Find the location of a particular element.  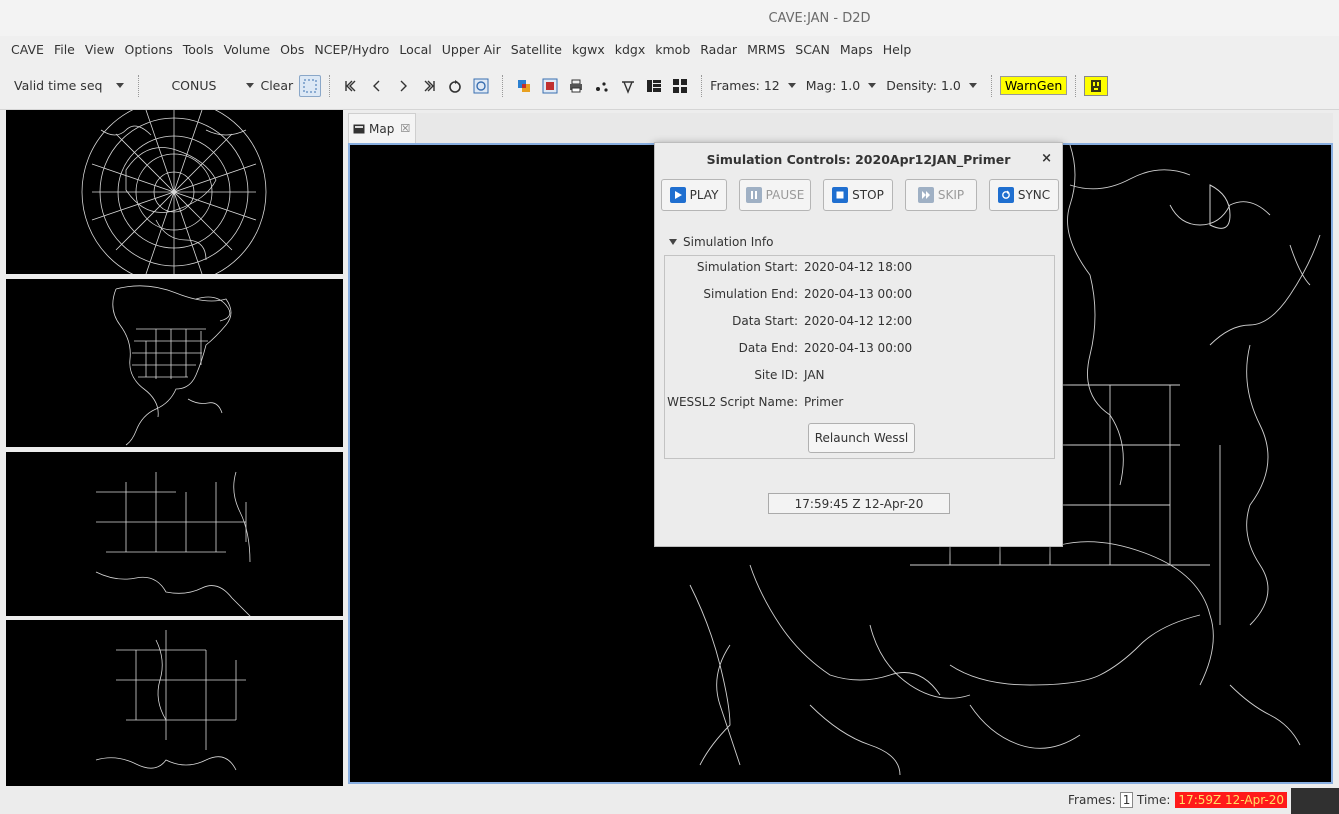

last-frame-button is located at coordinates (429, 86).